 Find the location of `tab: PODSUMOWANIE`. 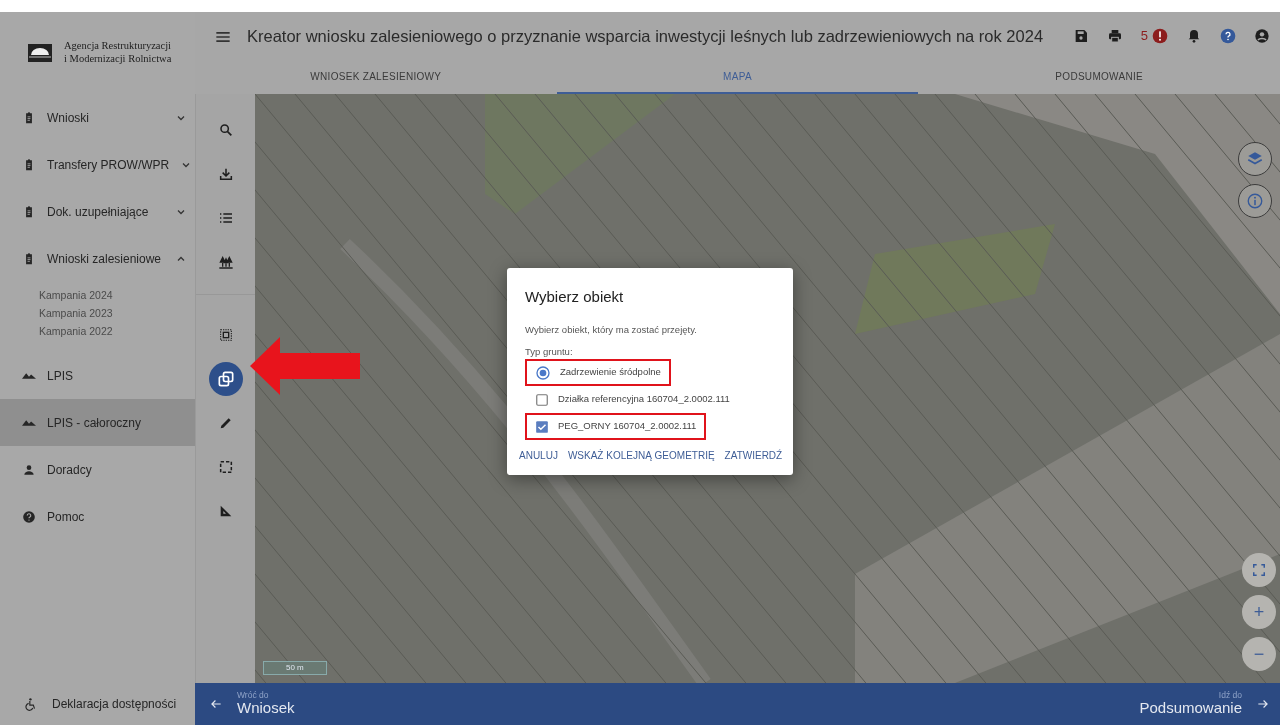

tab: PODSUMOWANIE is located at coordinates (1099, 77).